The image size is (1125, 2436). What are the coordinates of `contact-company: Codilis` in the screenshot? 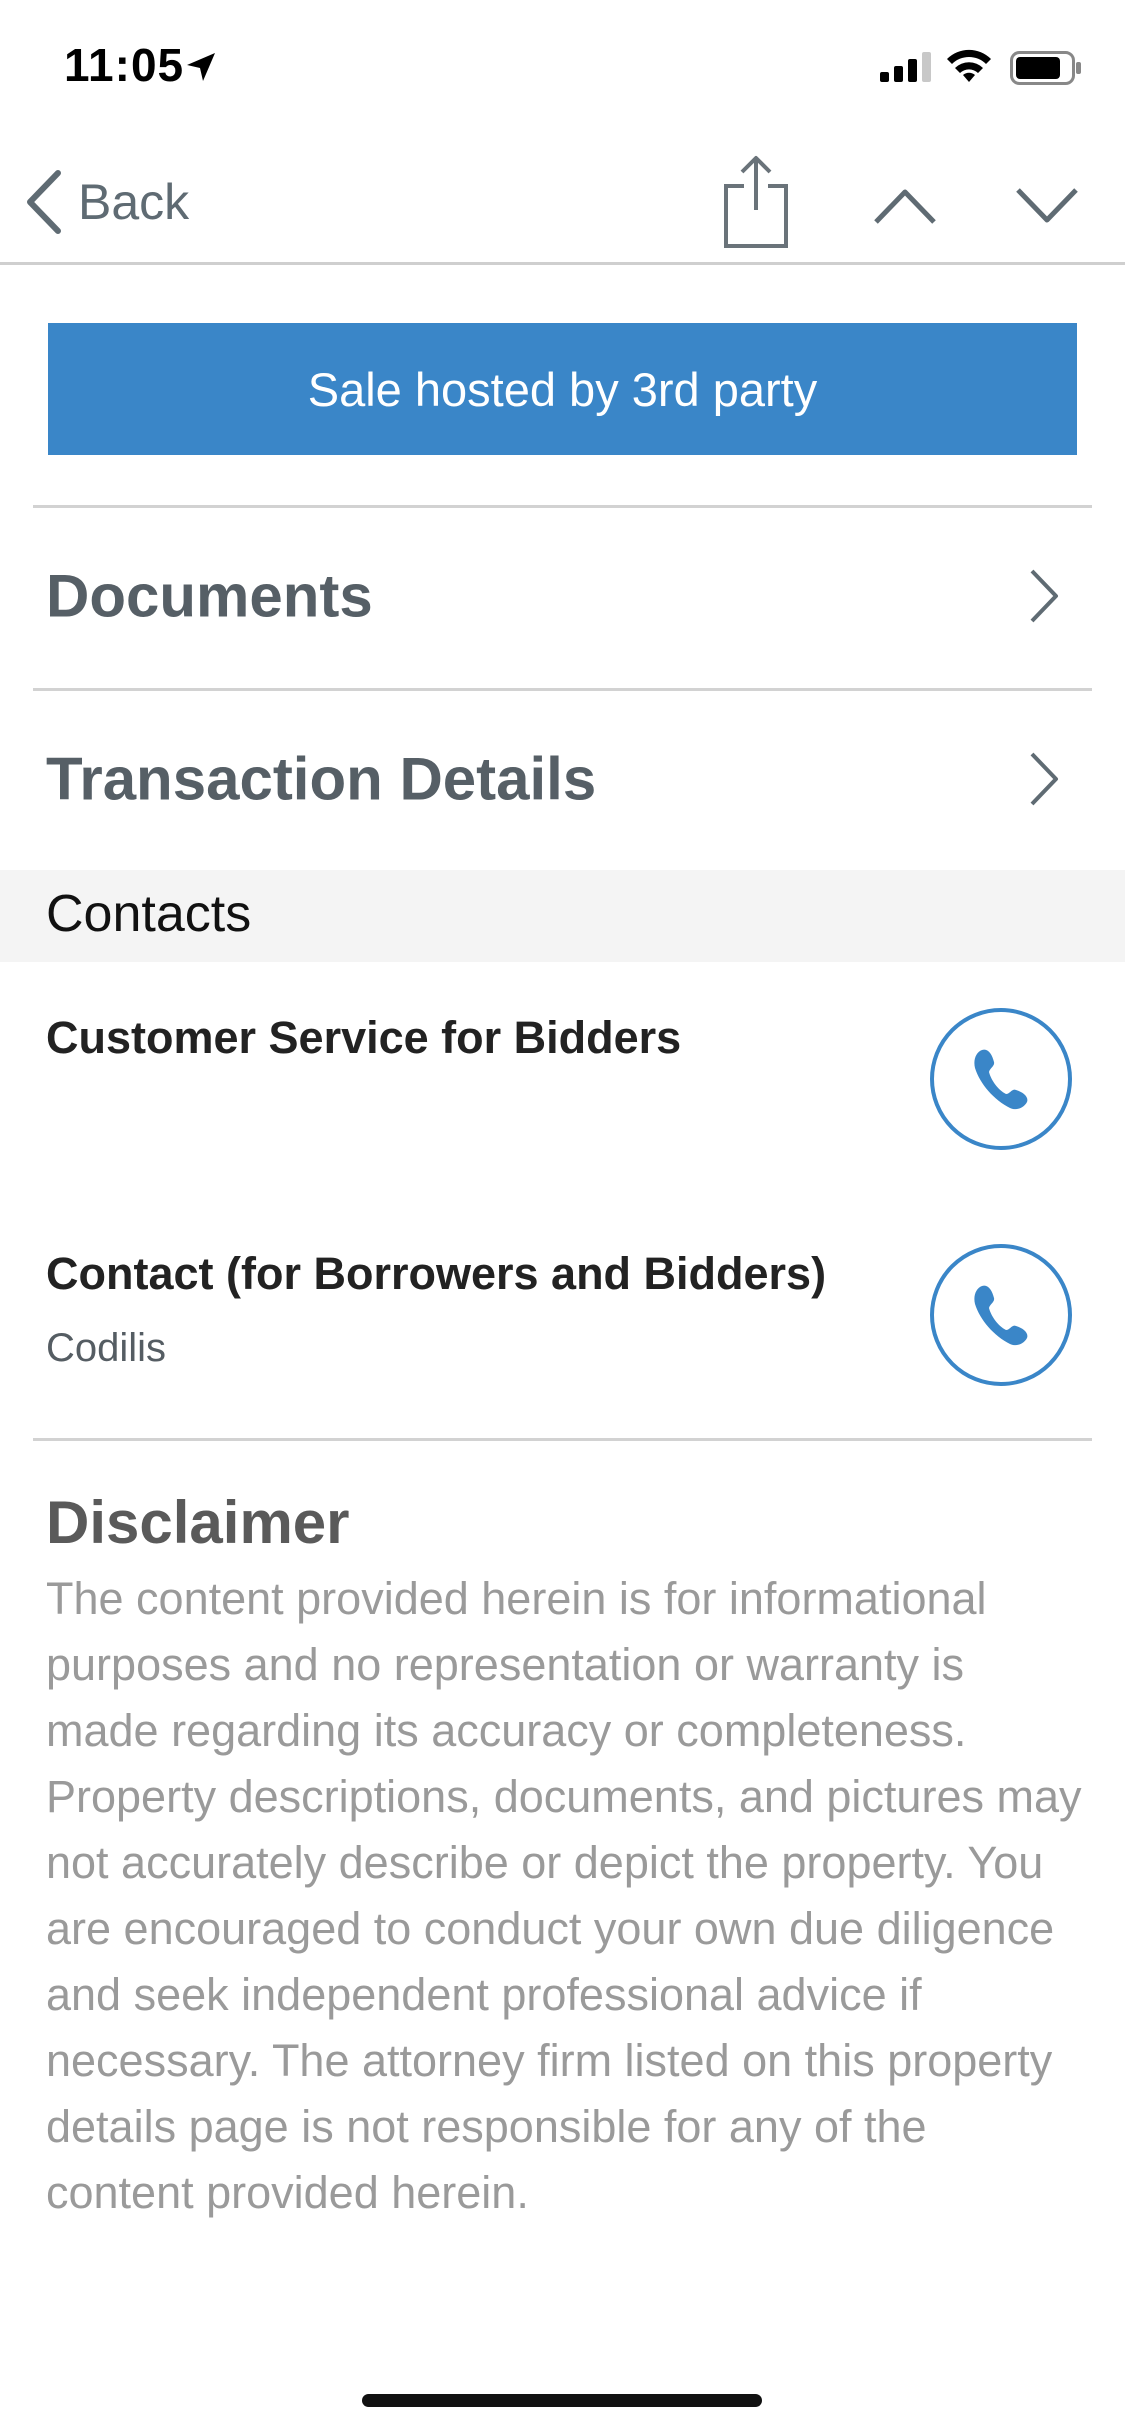 It's located at (106, 1348).